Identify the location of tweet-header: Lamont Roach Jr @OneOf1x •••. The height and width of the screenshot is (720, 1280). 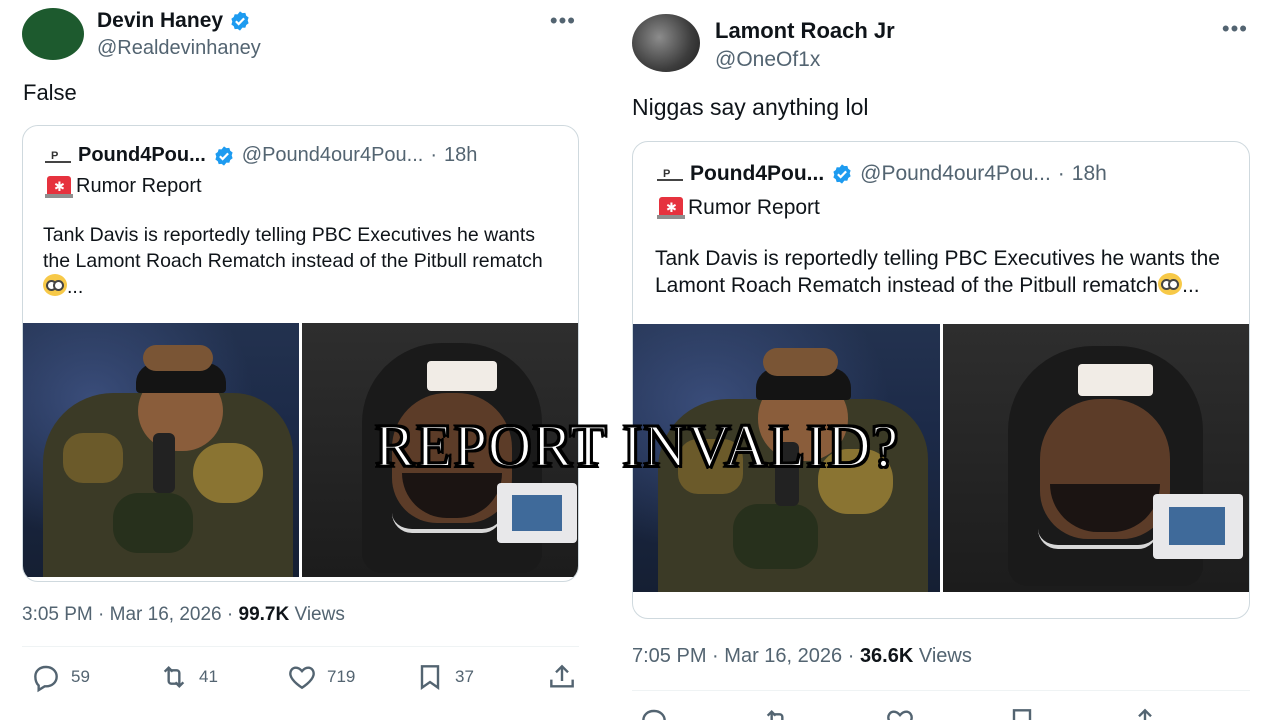
(942, 36).